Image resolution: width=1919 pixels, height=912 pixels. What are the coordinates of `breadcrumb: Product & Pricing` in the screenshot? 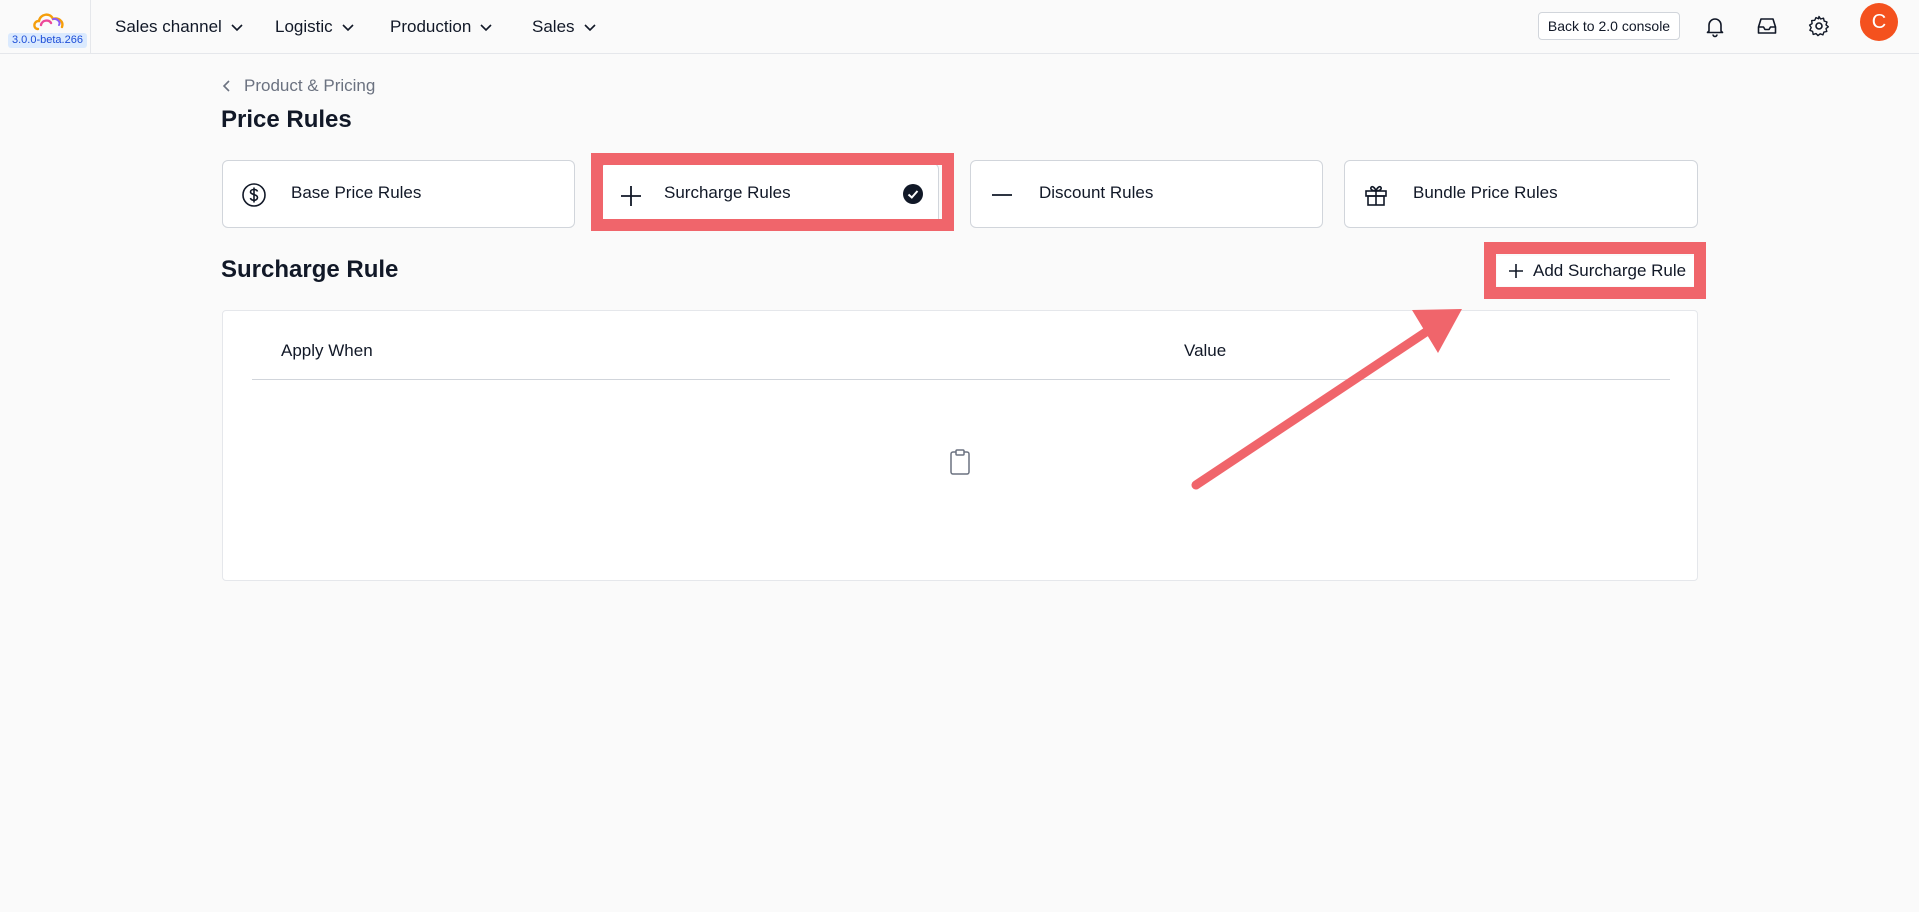 It's located at (298, 86).